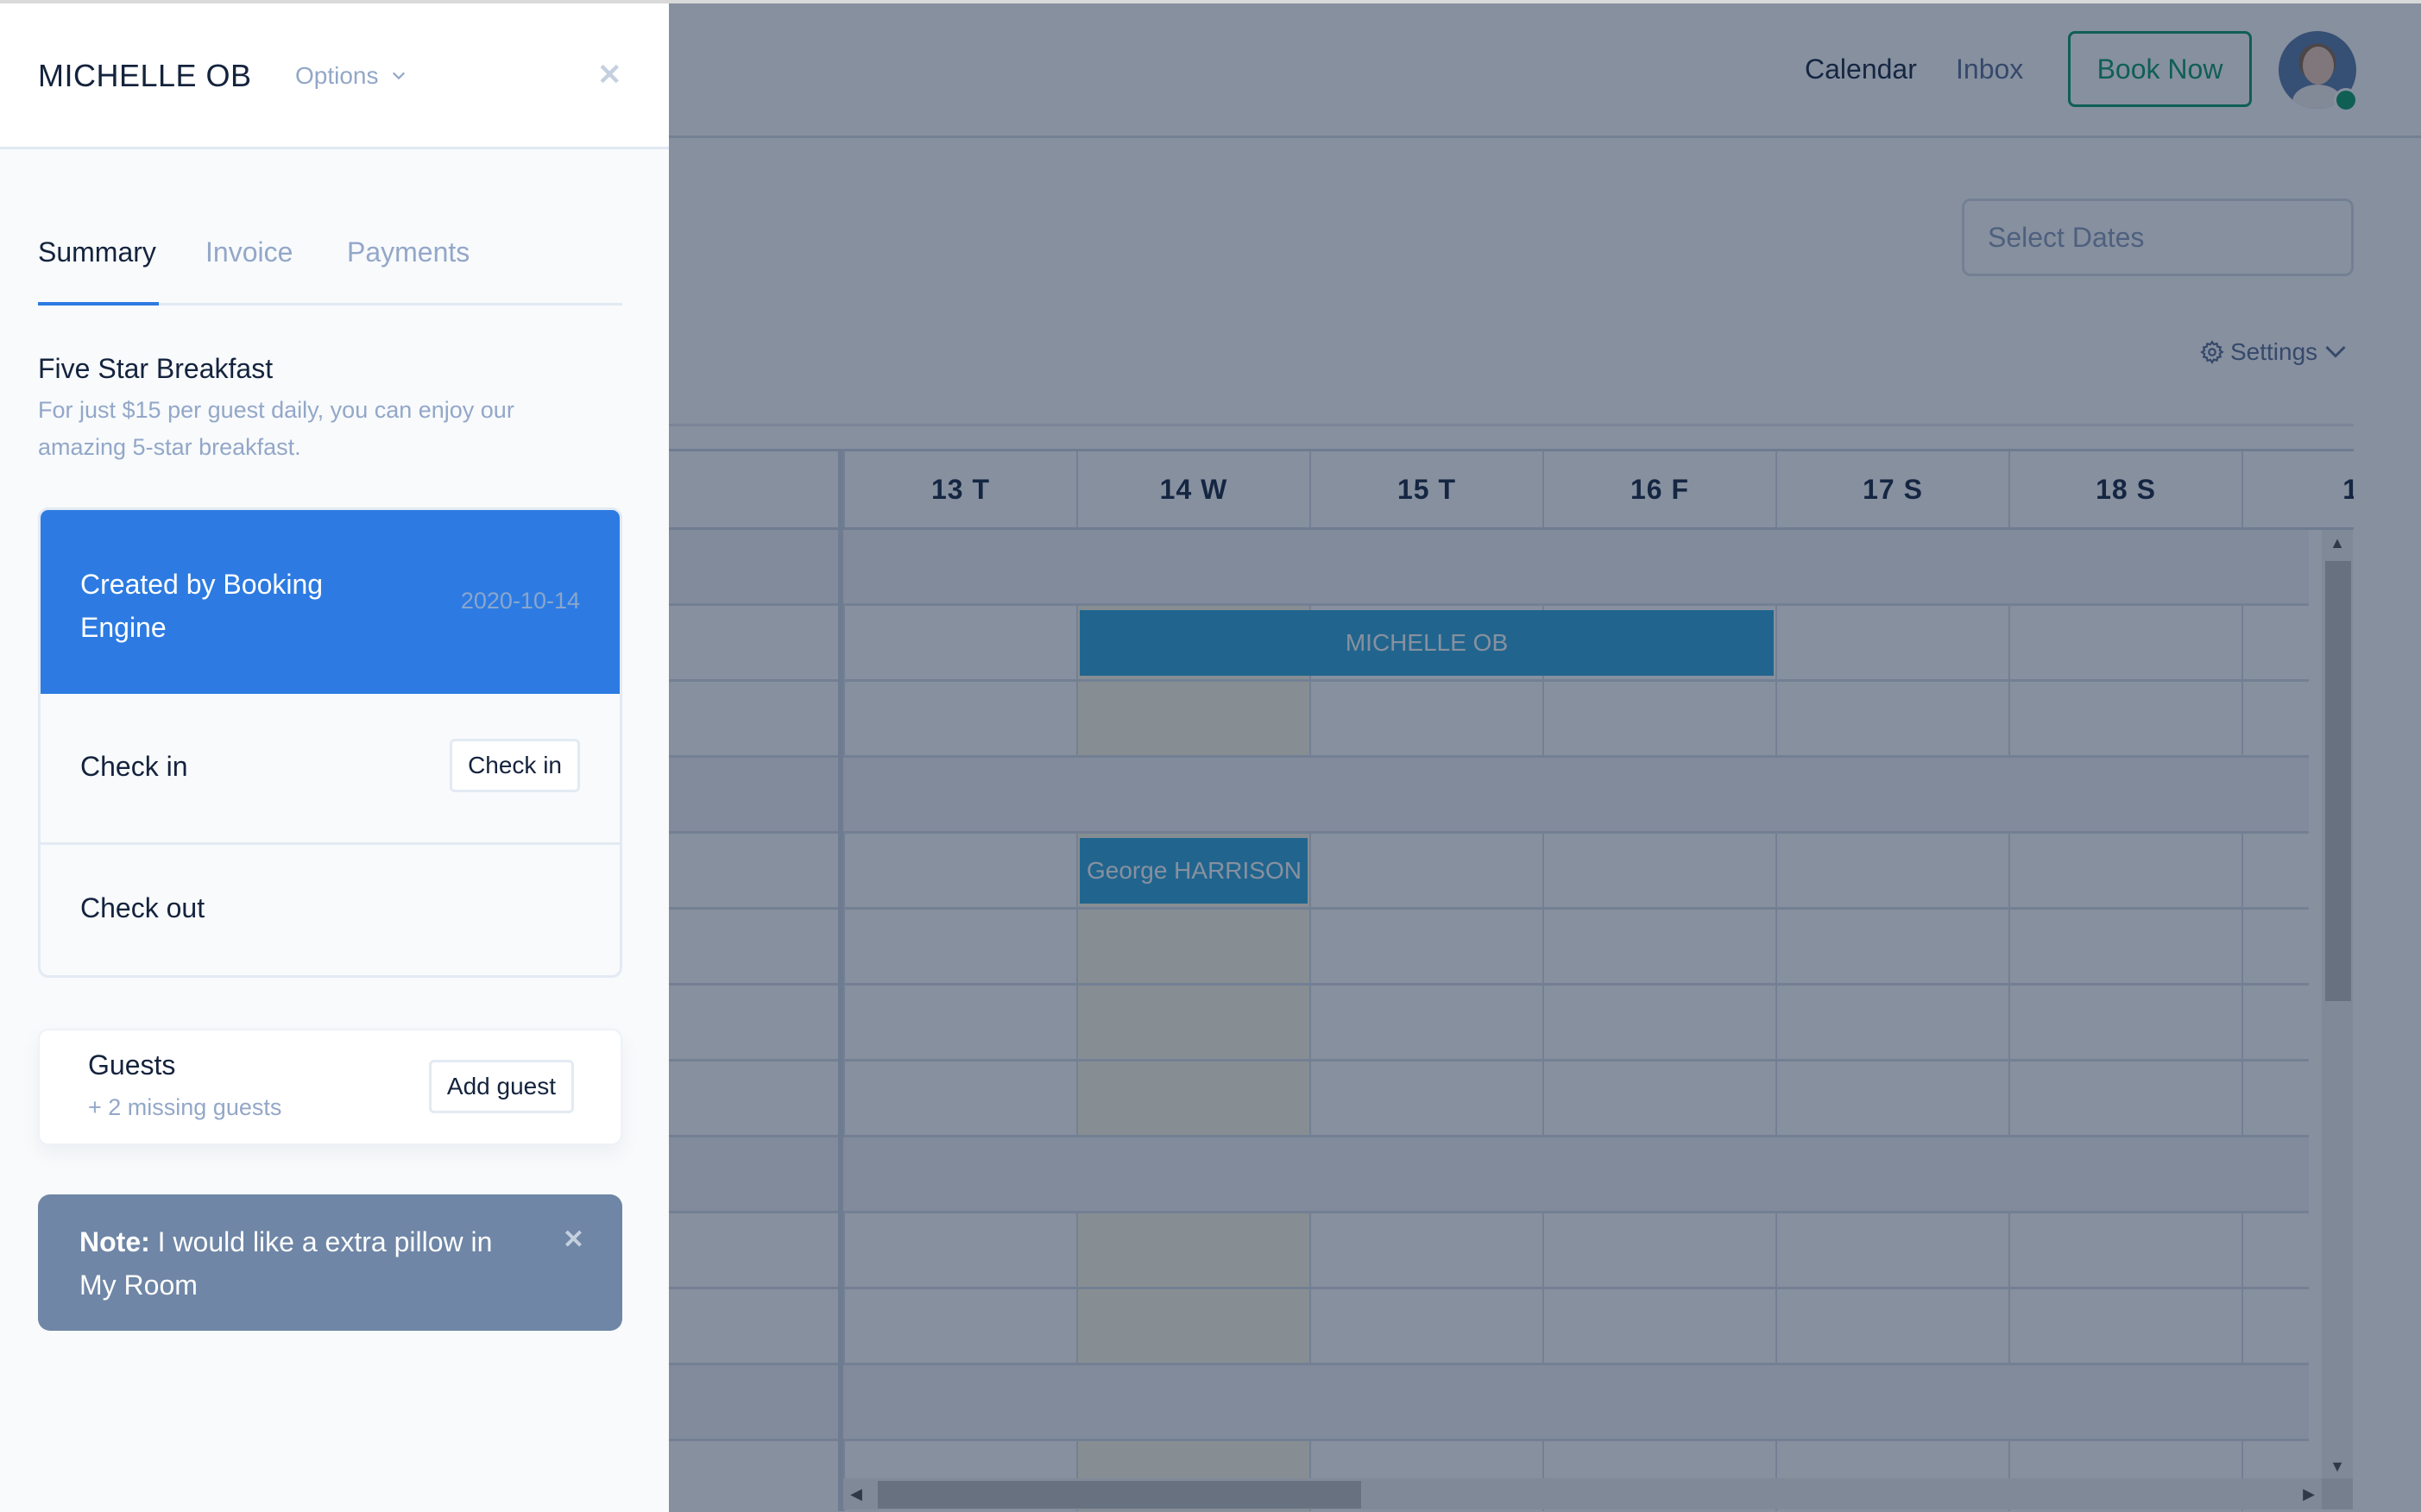 The image size is (2421, 1512). Describe the element at coordinates (408, 252) in the screenshot. I see `tab-payments: Payments` at that location.